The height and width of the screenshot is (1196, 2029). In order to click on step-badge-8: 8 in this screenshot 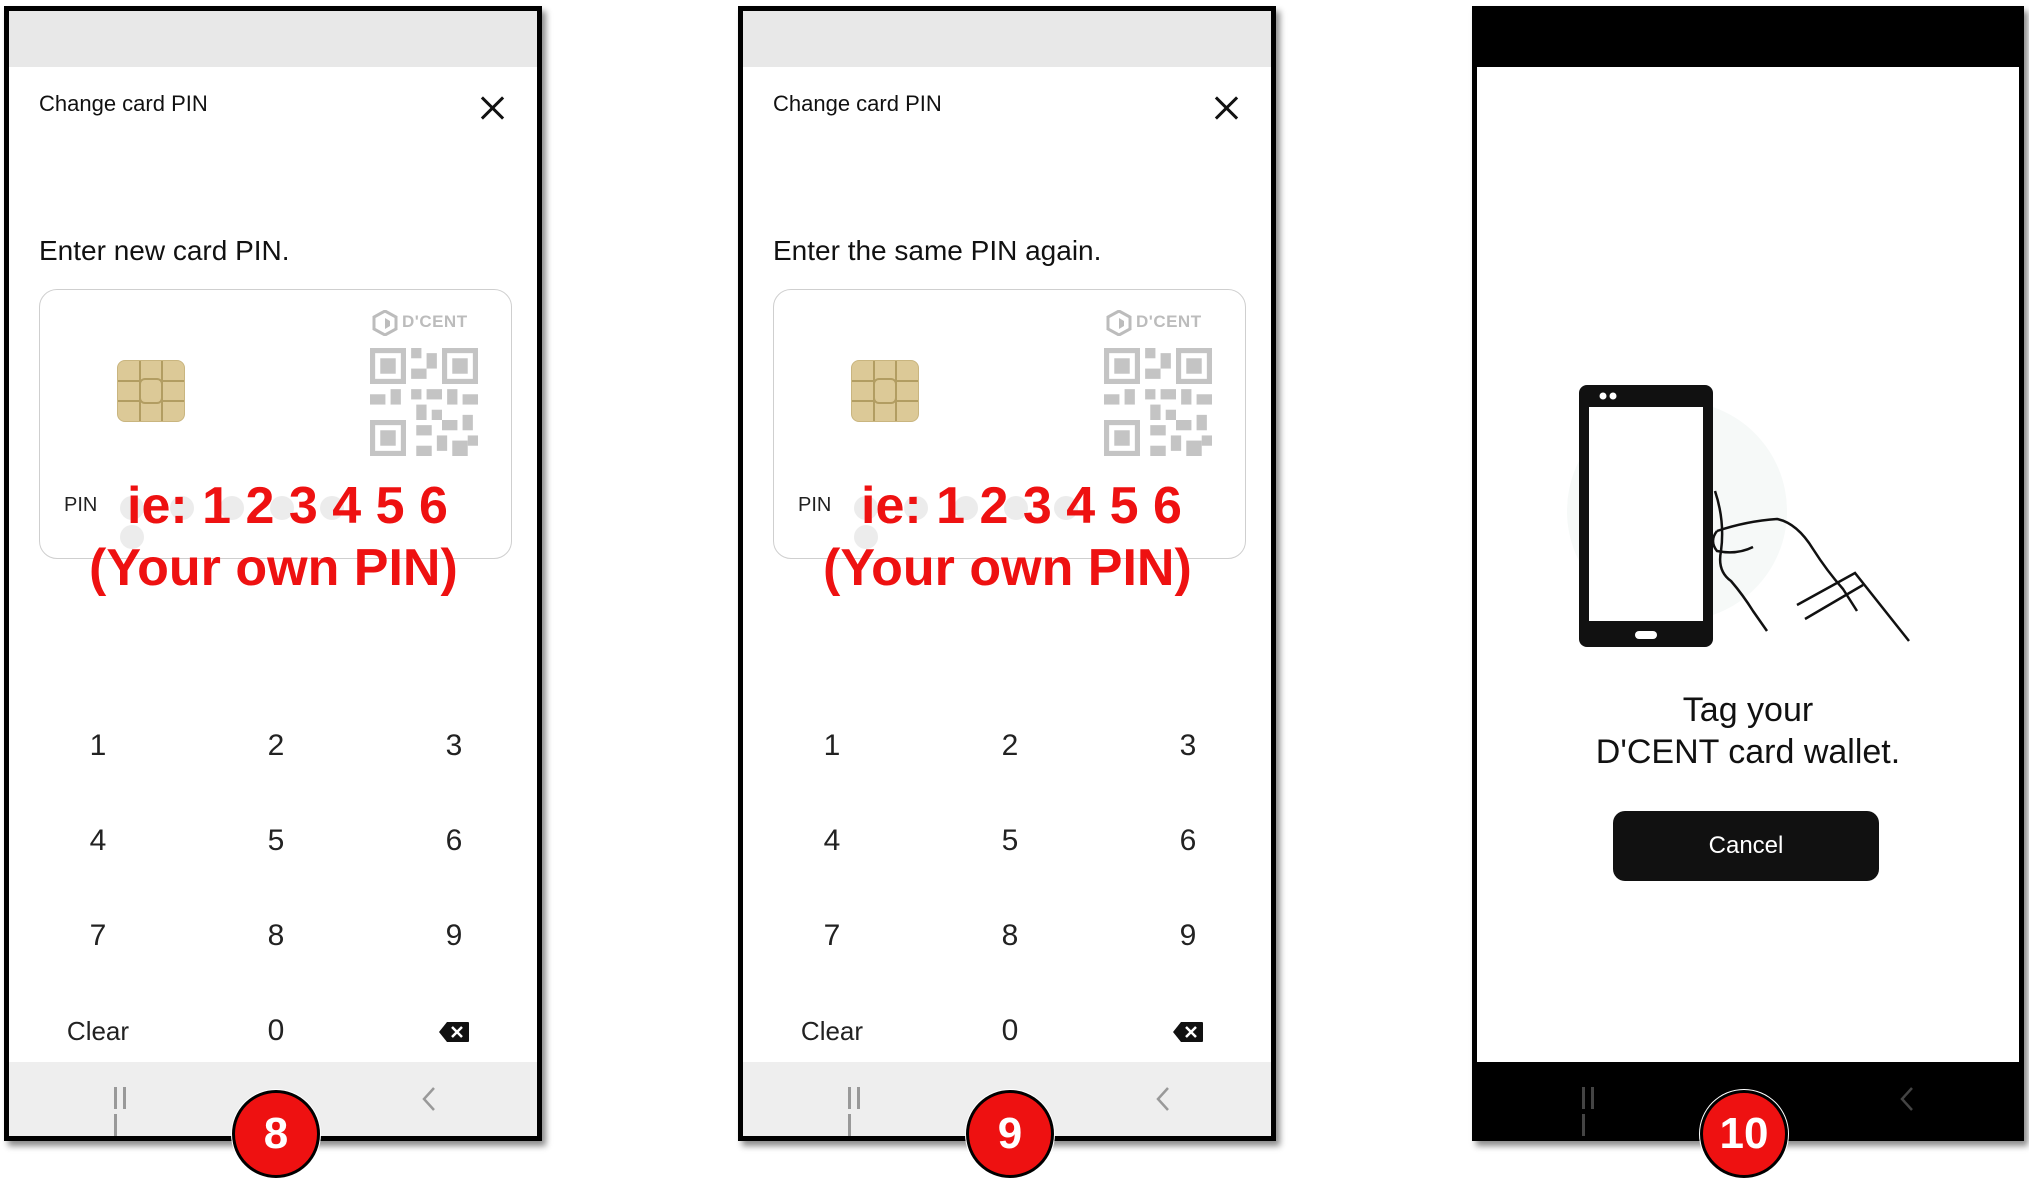, I will do `click(276, 1134)`.